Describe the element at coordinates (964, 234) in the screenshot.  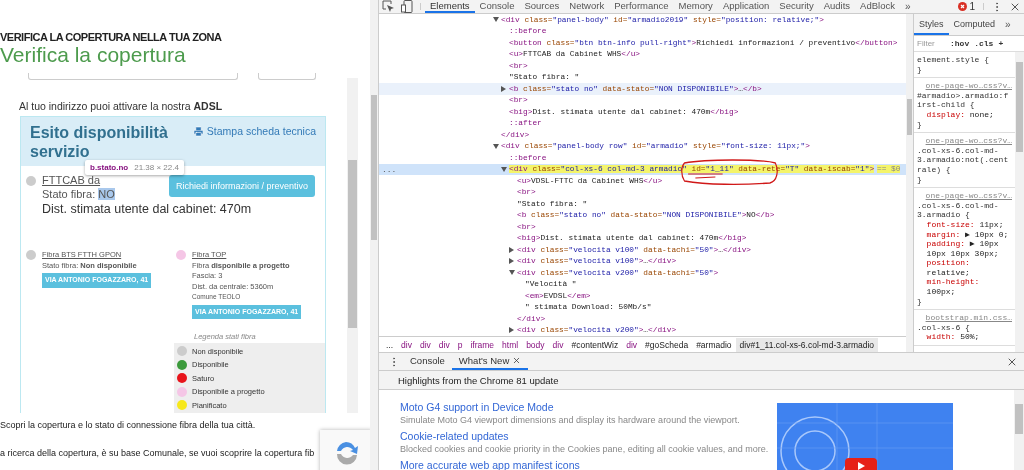
I see `css-property: margin: ▶ 10px 0;` at that location.